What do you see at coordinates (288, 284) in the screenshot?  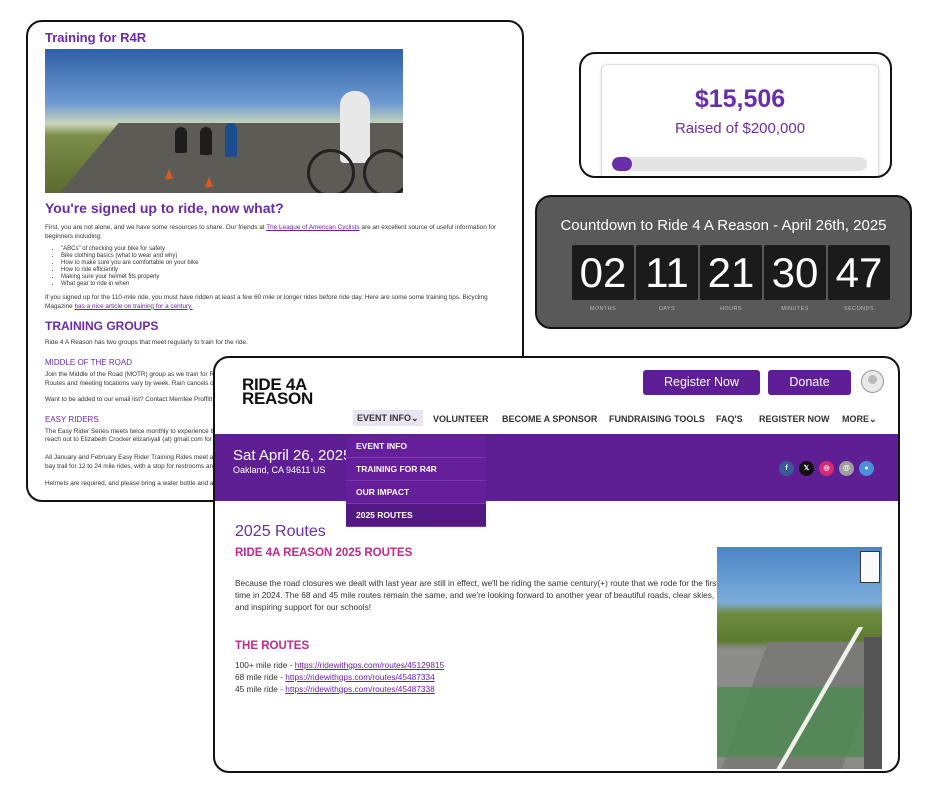 I see `tip-item: What gear to ride in when` at bounding box center [288, 284].